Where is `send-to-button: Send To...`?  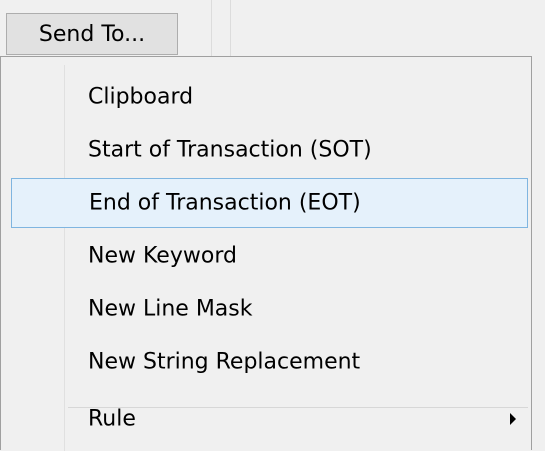
send-to-button: Send To... is located at coordinates (92, 34).